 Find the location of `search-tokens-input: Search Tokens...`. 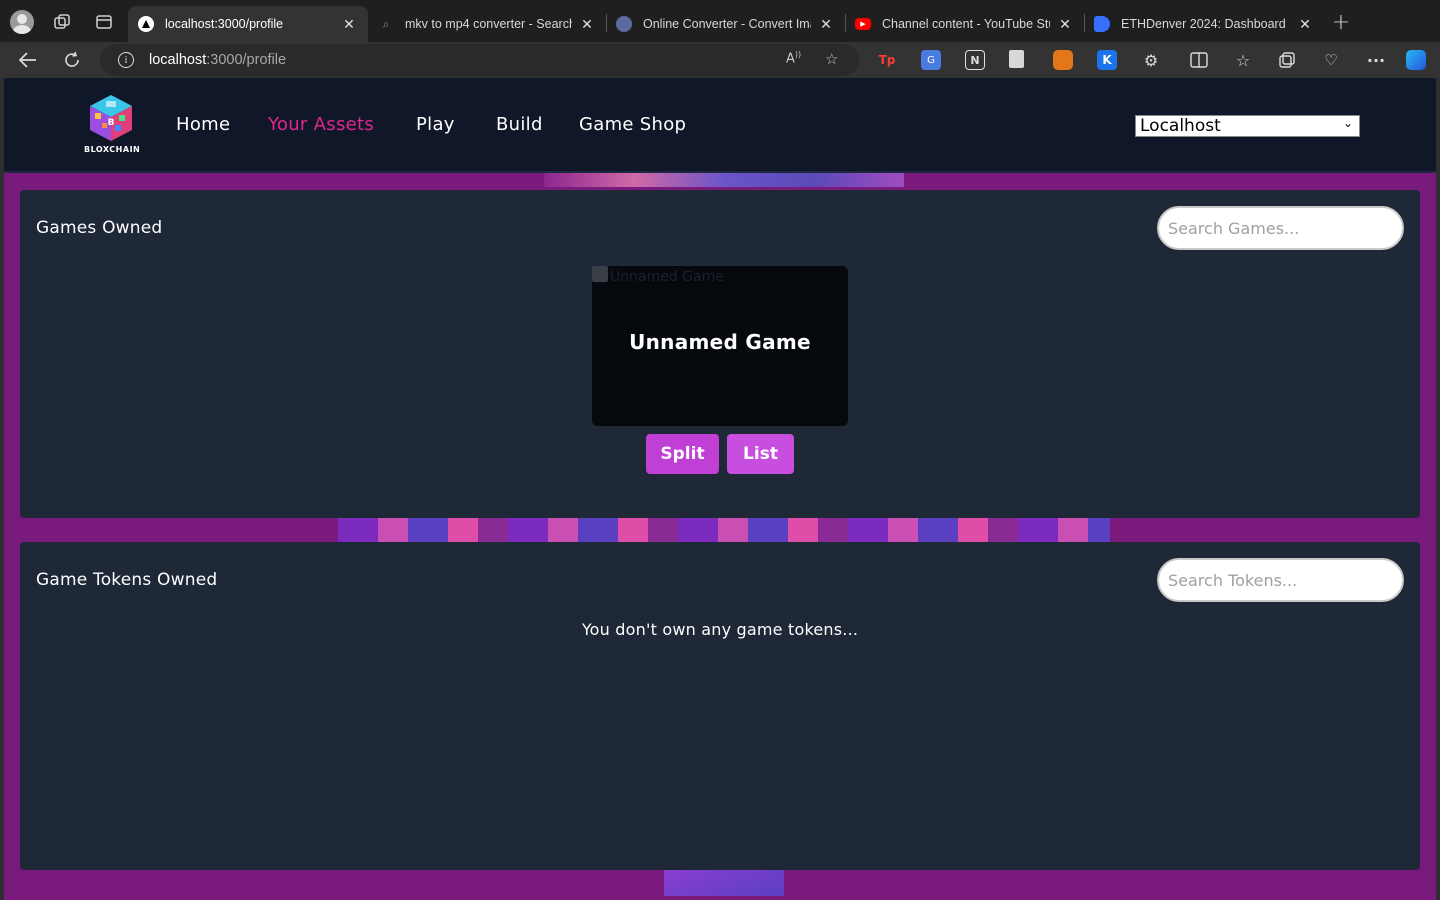

search-tokens-input: Search Tokens... is located at coordinates (1280, 580).